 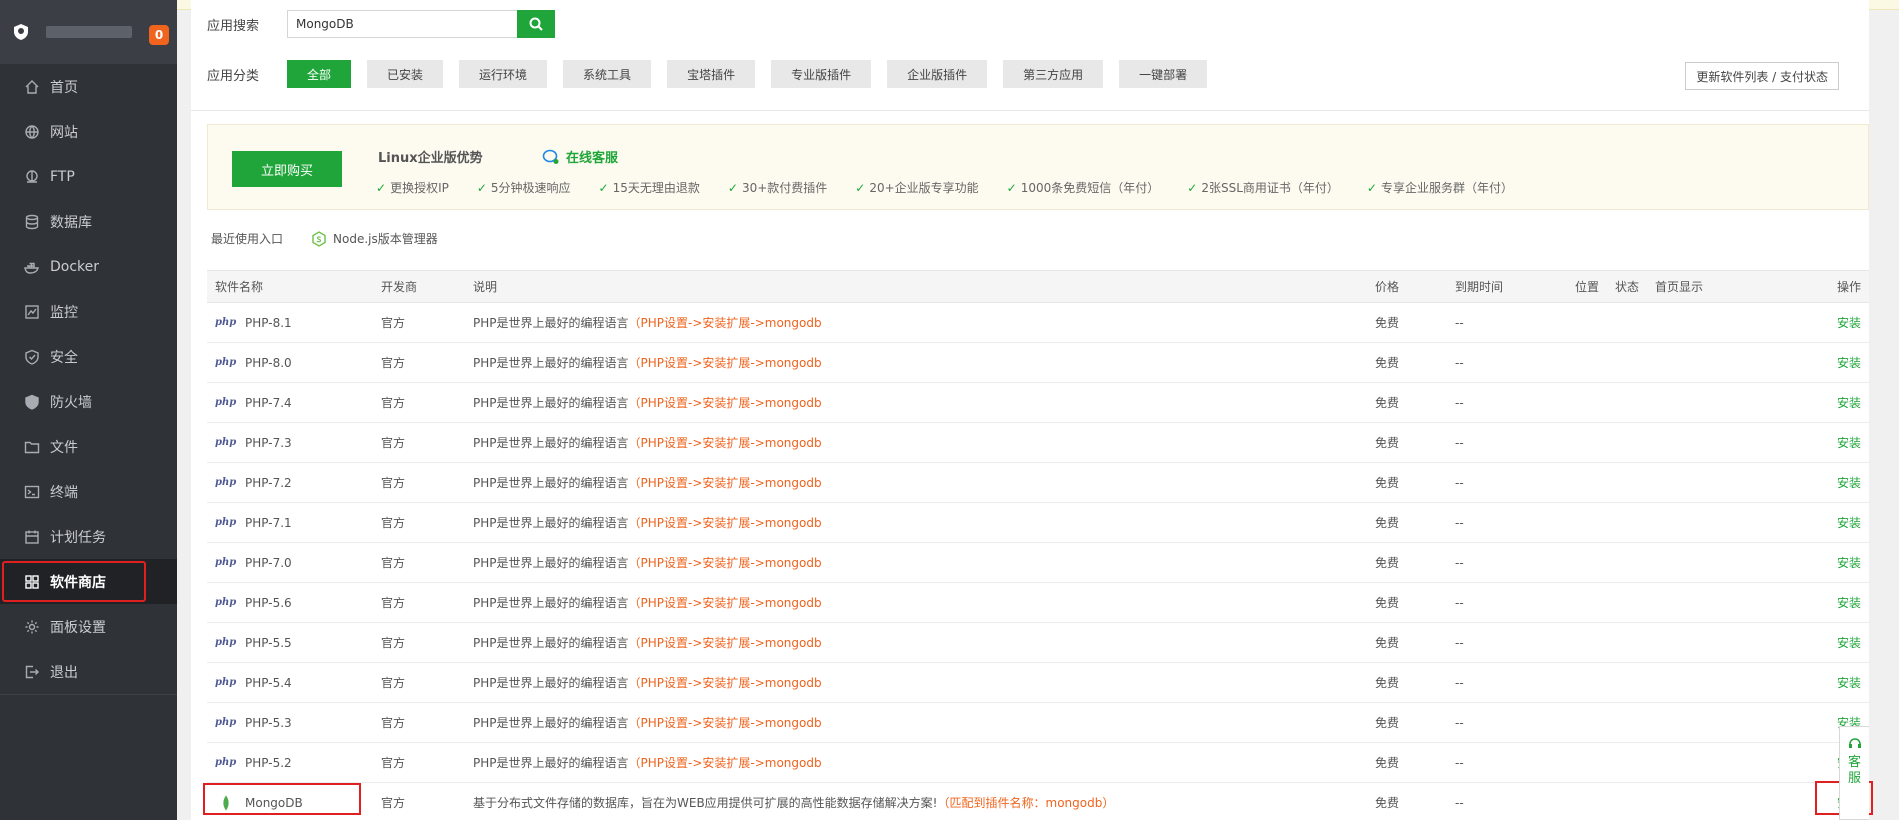 I want to click on sidebar-item-store: 软件商店, so click(x=88, y=581).